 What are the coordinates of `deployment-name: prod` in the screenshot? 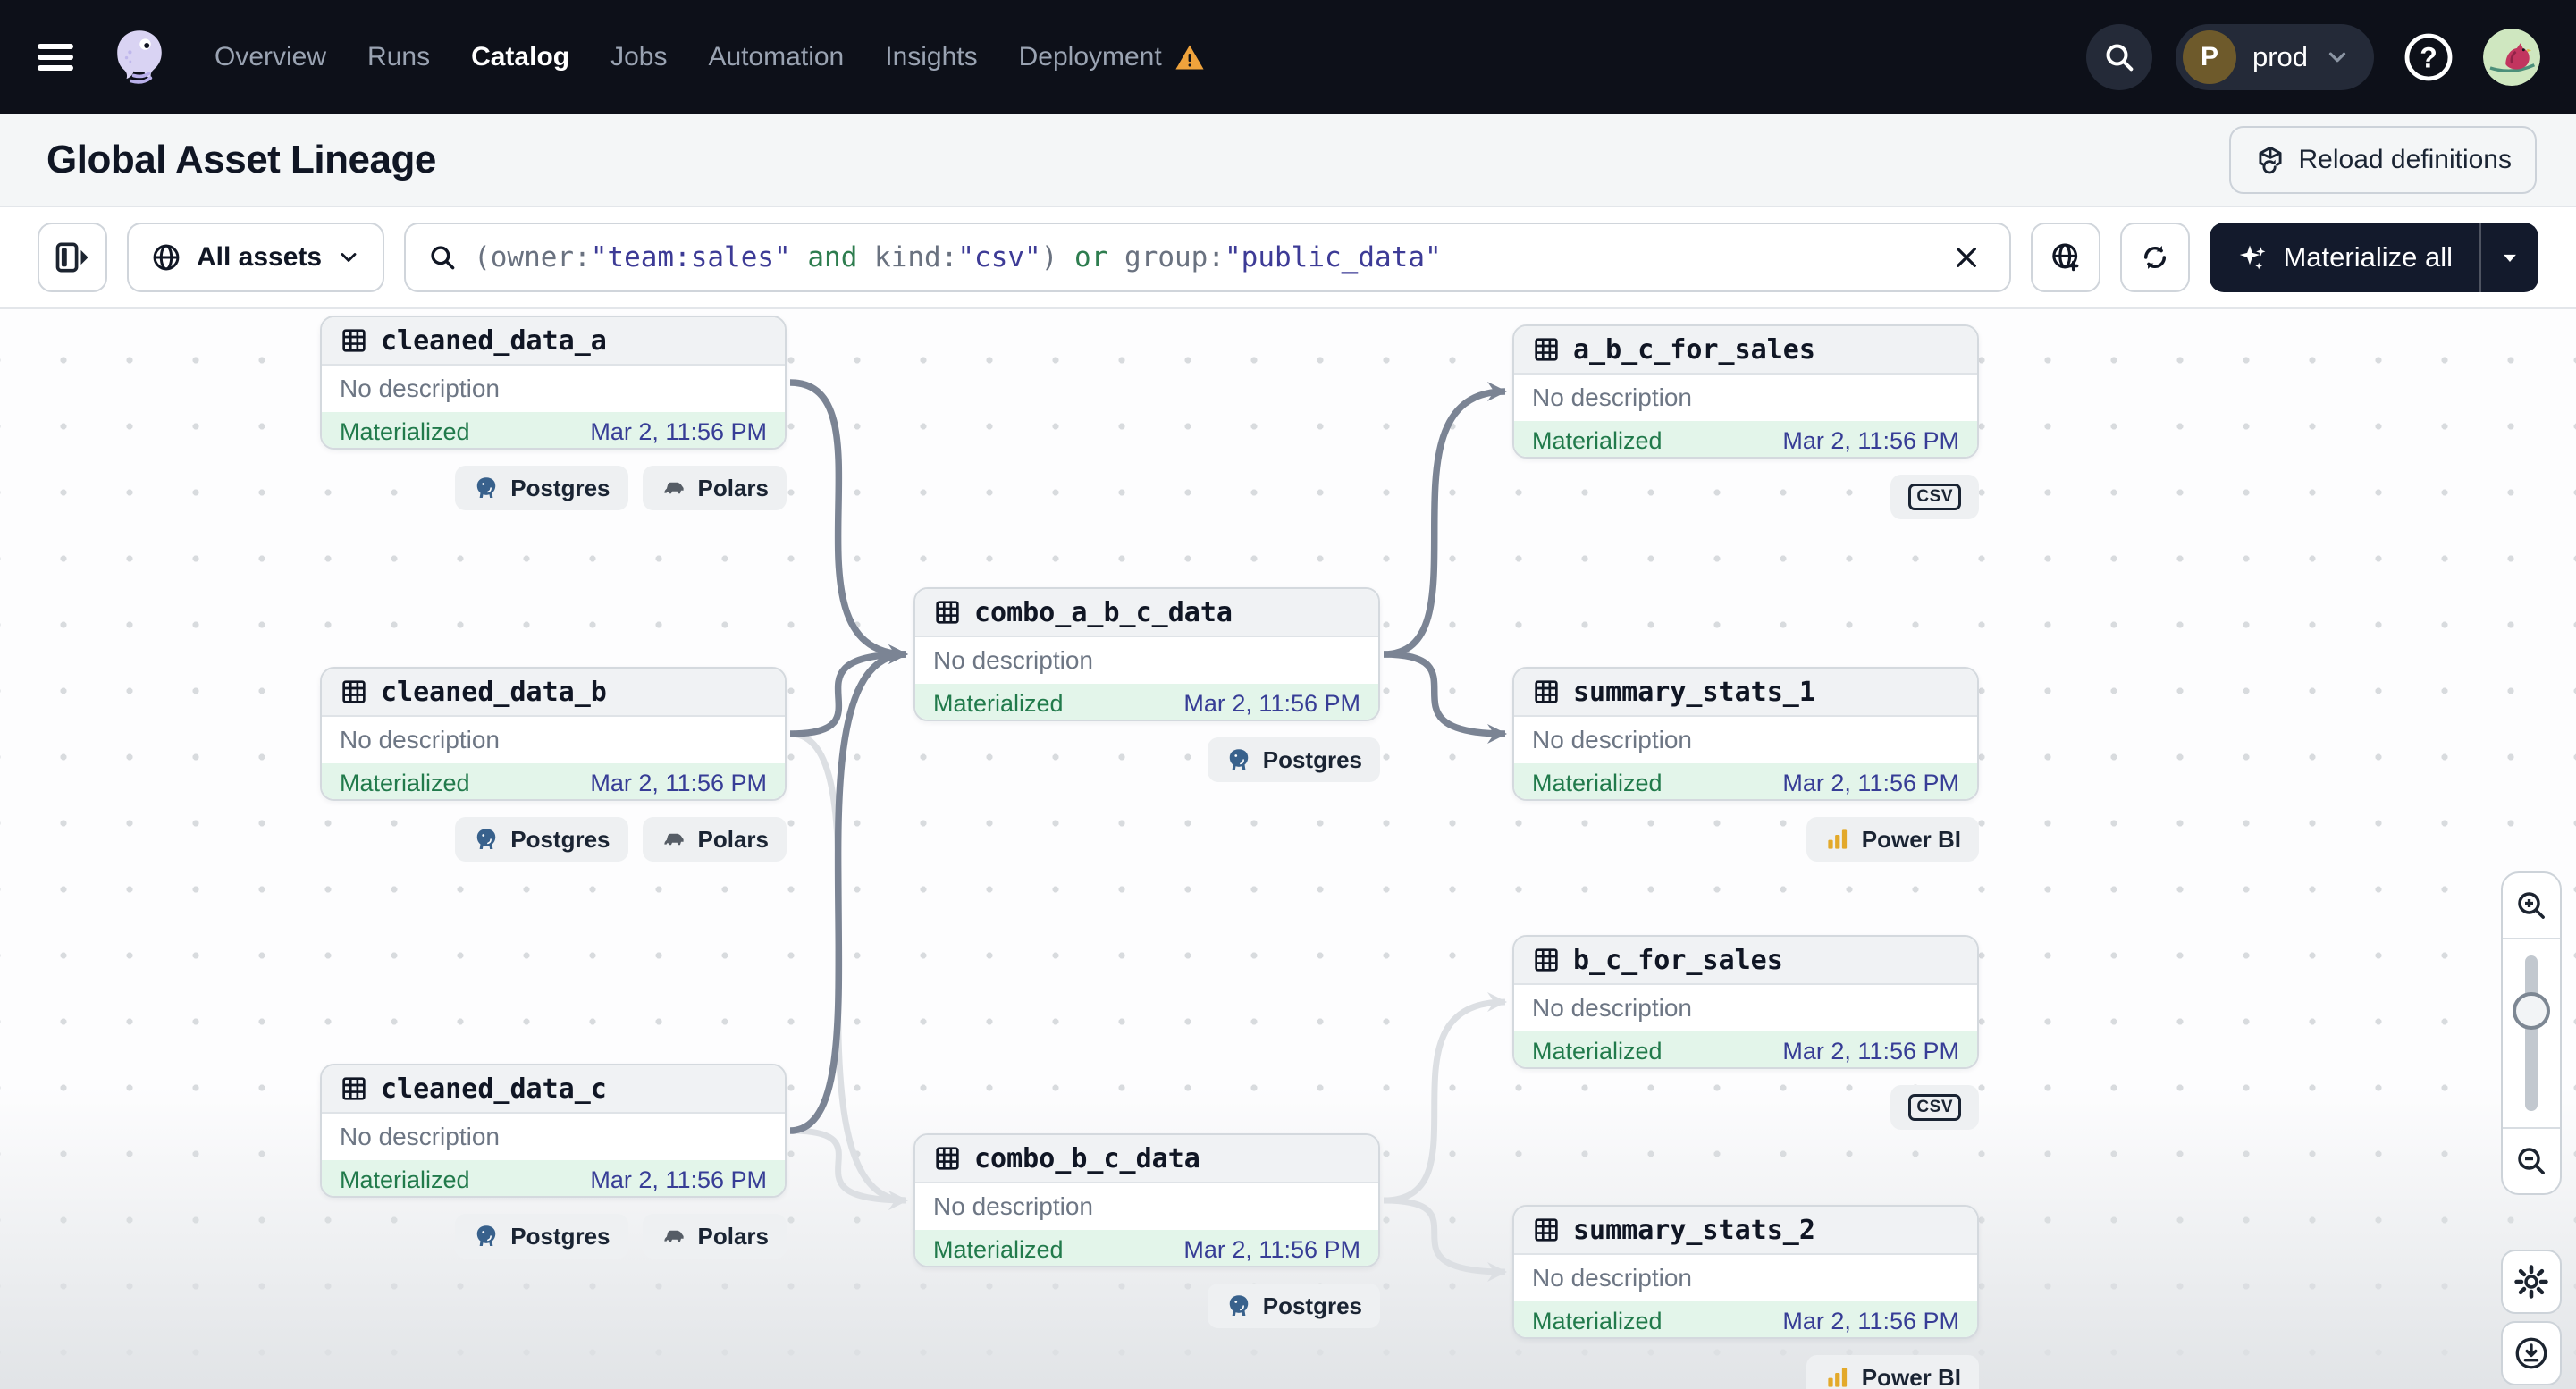 It's located at (2280, 56).